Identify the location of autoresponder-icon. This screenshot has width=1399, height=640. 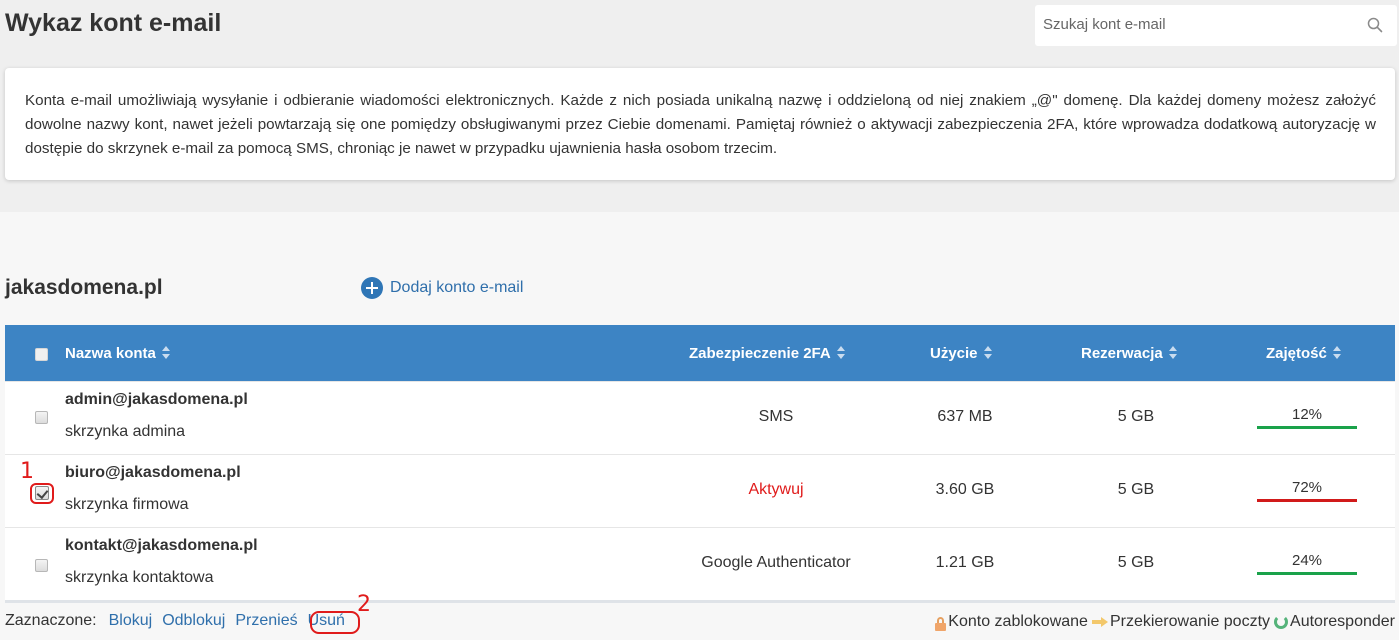
(1281, 622).